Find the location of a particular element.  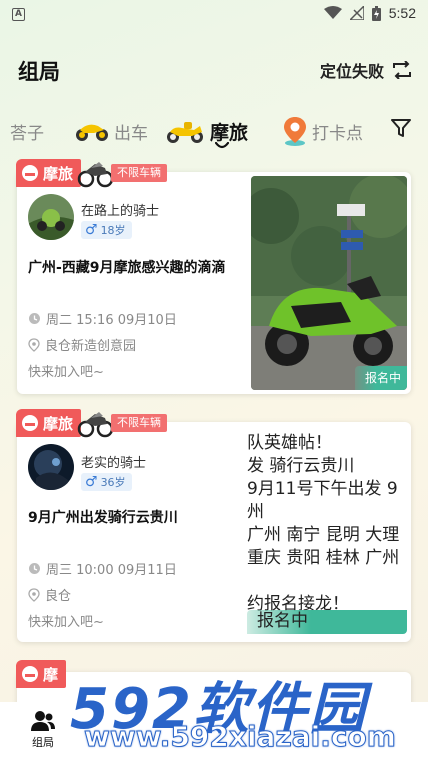

user-name: 在路上的骑士 is located at coordinates (120, 211).